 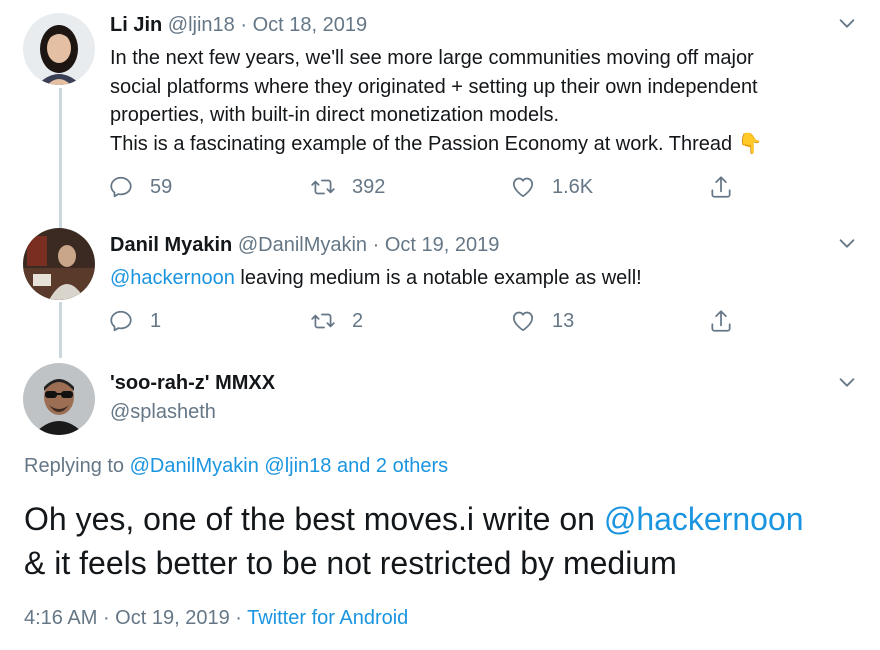 What do you see at coordinates (428, 321) in the screenshot?
I see `tweet-actions: 1 2 13` at bounding box center [428, 321].